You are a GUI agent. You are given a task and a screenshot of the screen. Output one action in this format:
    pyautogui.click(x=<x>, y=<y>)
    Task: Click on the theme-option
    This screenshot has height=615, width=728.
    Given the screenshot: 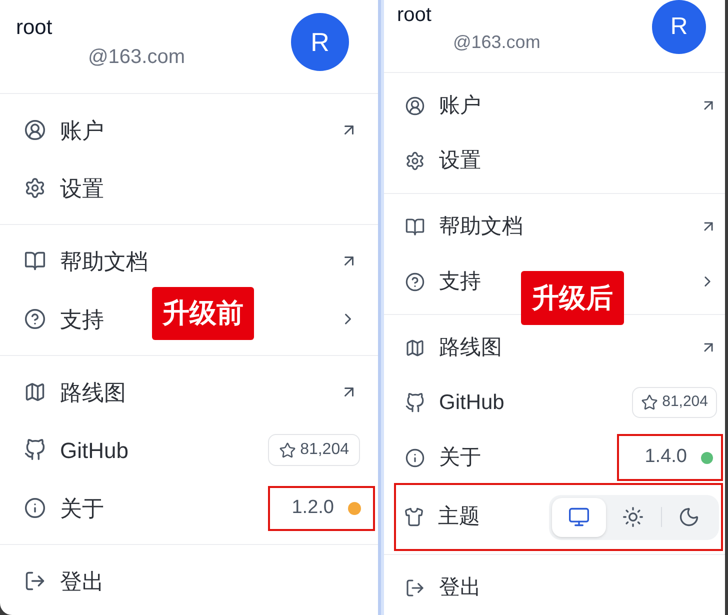 What is the action you would take?
    pyautogui.click(x=579, y=517)
    